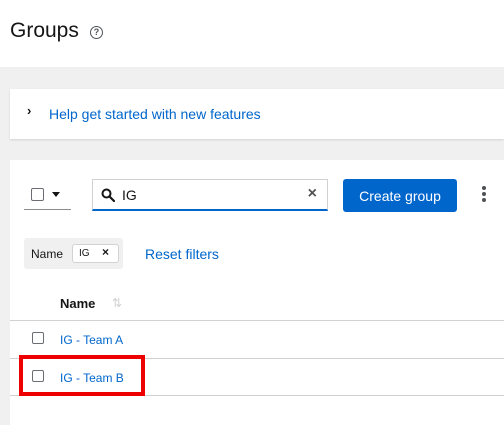 This screenshot has height=425, width=504. I want to click on create-group-button: Create group, so click(400, 195).